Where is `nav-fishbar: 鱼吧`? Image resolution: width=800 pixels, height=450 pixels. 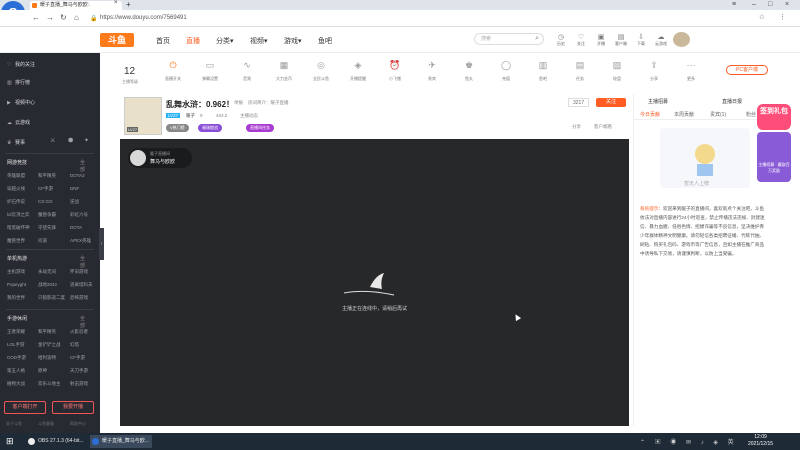 nav-fishbar: 鱼吧 is located at coordinates (325, 41).